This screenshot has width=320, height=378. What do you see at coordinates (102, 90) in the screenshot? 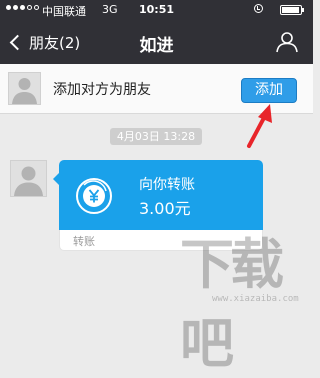
I see `add-friend-prompt: 添加对方为朋友` at bounding box center [102, 90].